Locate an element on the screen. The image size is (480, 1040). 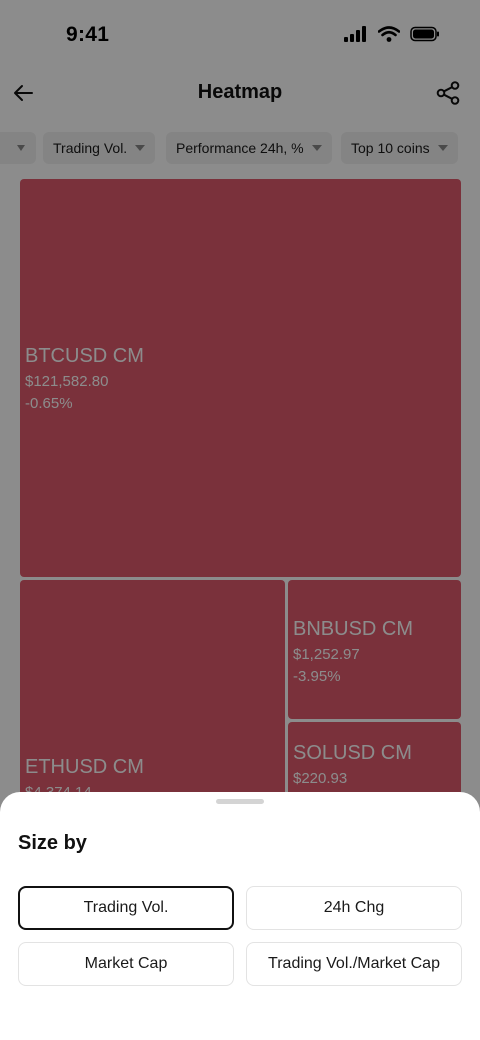
size-option-24h-chg: 24h Chg is located at coordinates (354, 908).